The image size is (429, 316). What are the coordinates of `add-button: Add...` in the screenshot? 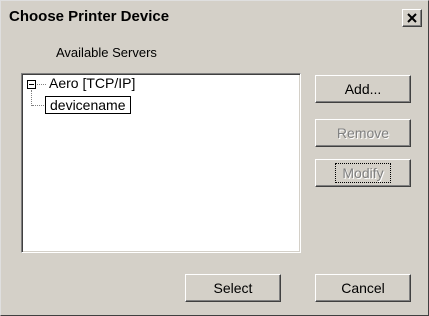 It's located at (363, 89).